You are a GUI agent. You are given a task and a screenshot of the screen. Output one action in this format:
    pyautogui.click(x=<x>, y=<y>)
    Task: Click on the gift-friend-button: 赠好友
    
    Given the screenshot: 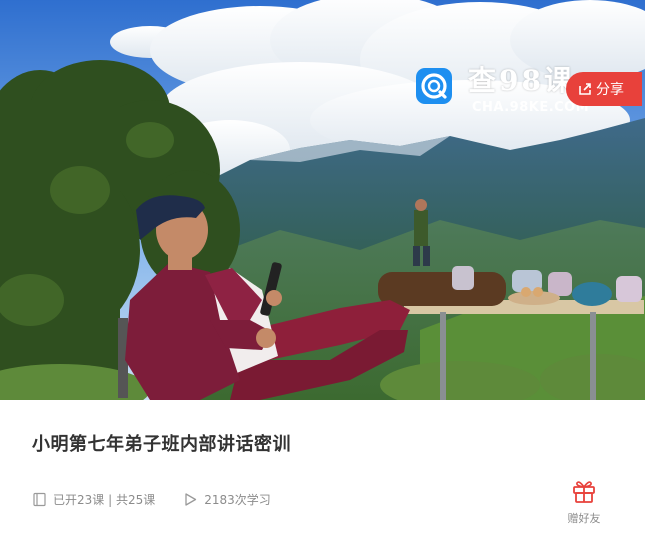 What is the action you would take?
    pyautogui.click(x=584, y=502)
    